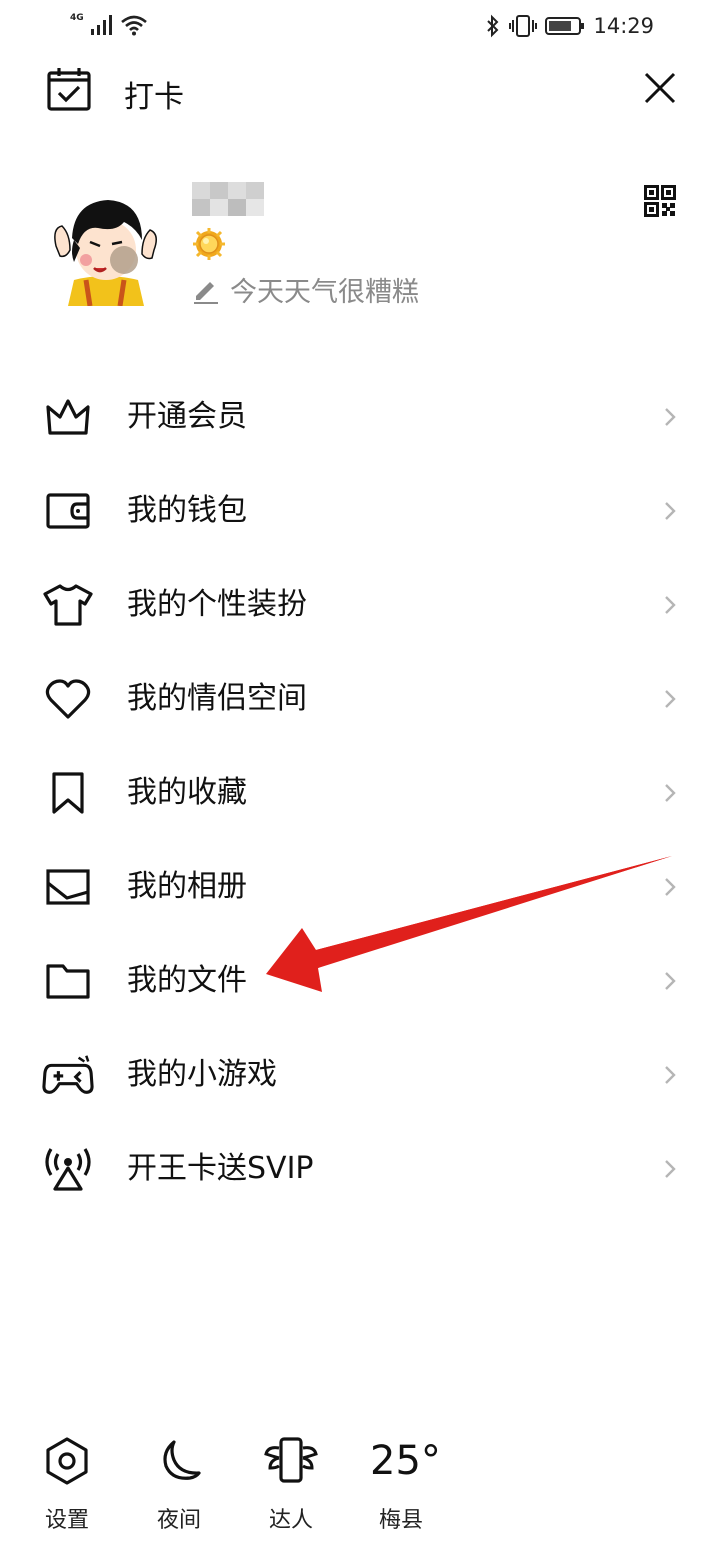 This screenshot has height=1560, width=720. What do you see at coordinates (291, 1461) in the screenshot?
I see `winged-phone-icon` at bounding box center [291, 1461].